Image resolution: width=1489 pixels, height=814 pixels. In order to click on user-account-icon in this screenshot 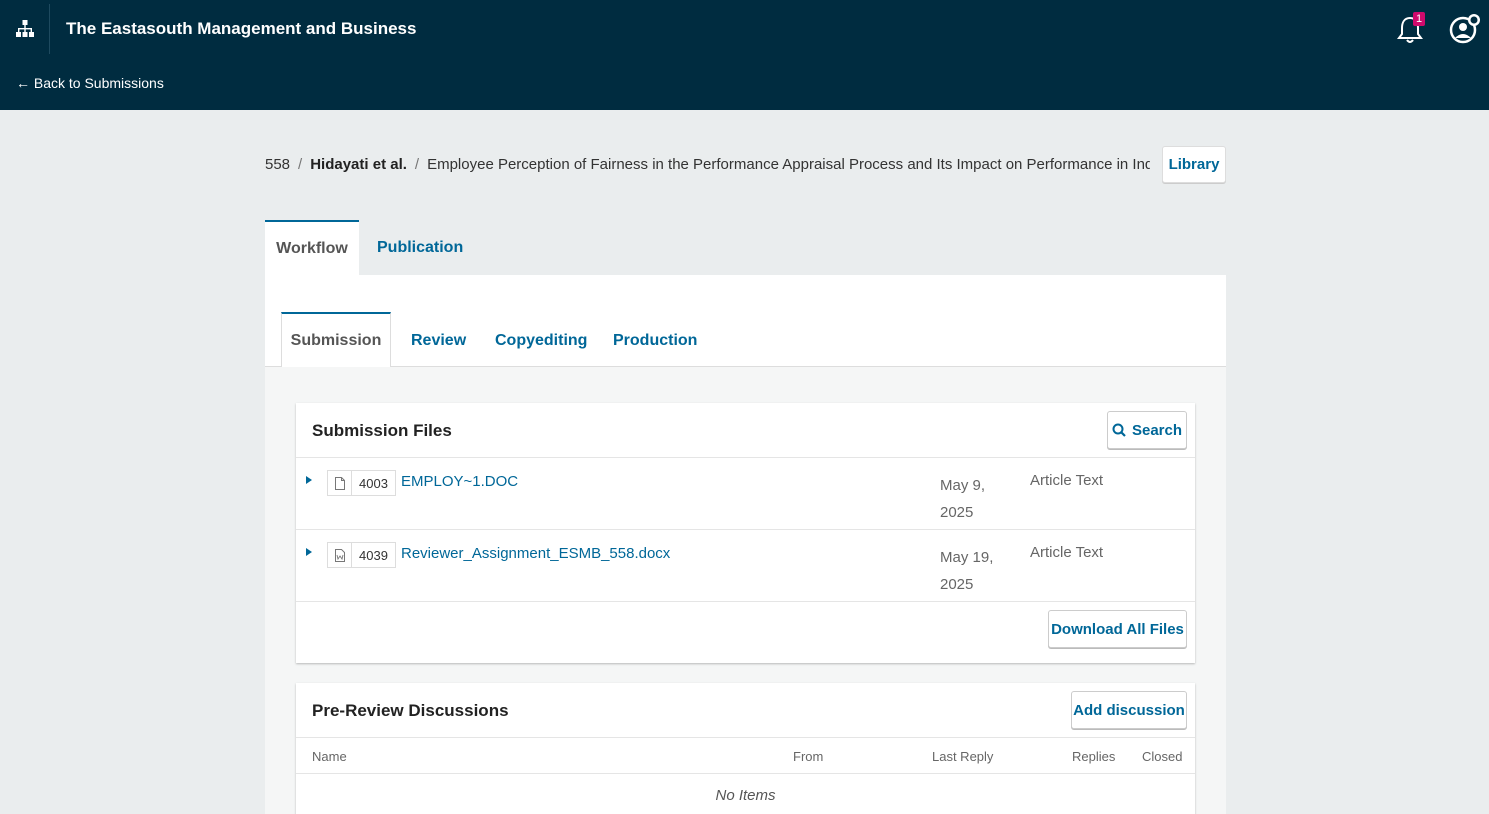, I will do `click(1466, 29)`.